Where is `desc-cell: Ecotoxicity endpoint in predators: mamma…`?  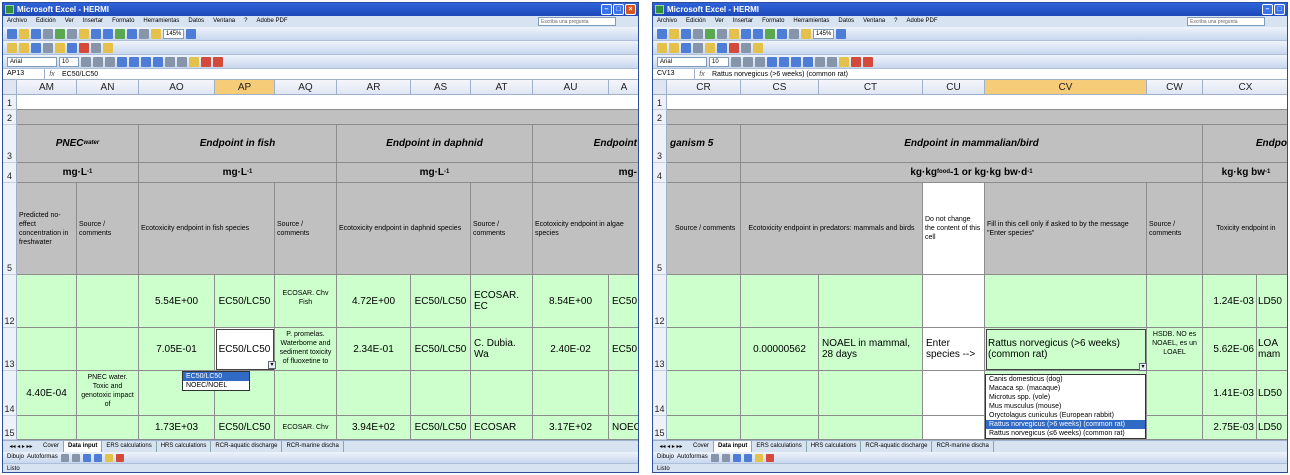
desc-cell: Ecotoxicity endpoint in predators: mamma… is located at coordinates (832, 229).